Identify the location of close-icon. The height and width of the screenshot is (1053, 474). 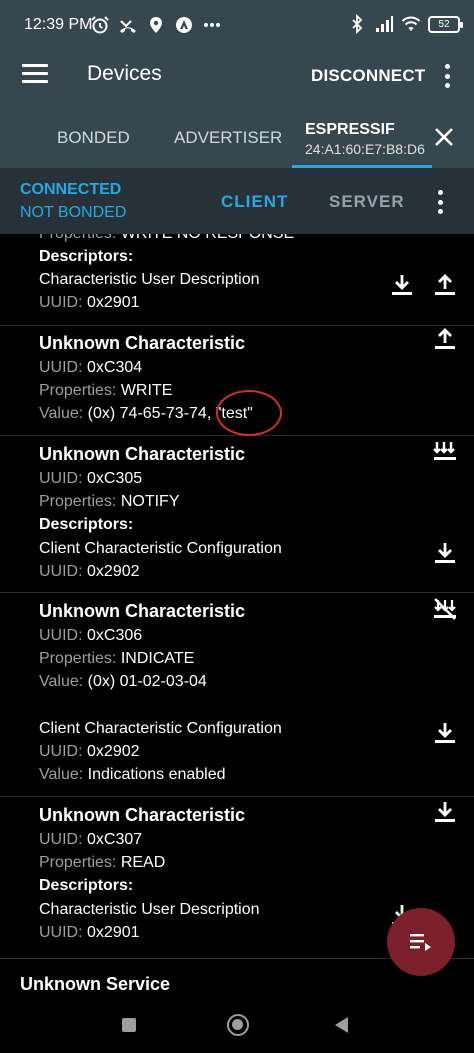
(444, 137).